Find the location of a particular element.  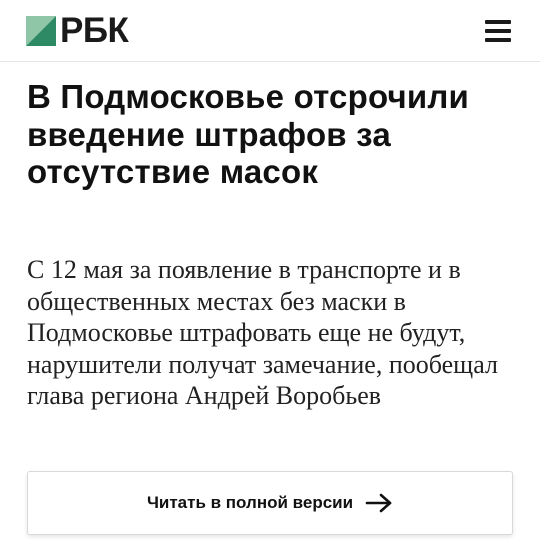

read-full-version-label: Читать в полной версии is located at coordinates (250, 502).